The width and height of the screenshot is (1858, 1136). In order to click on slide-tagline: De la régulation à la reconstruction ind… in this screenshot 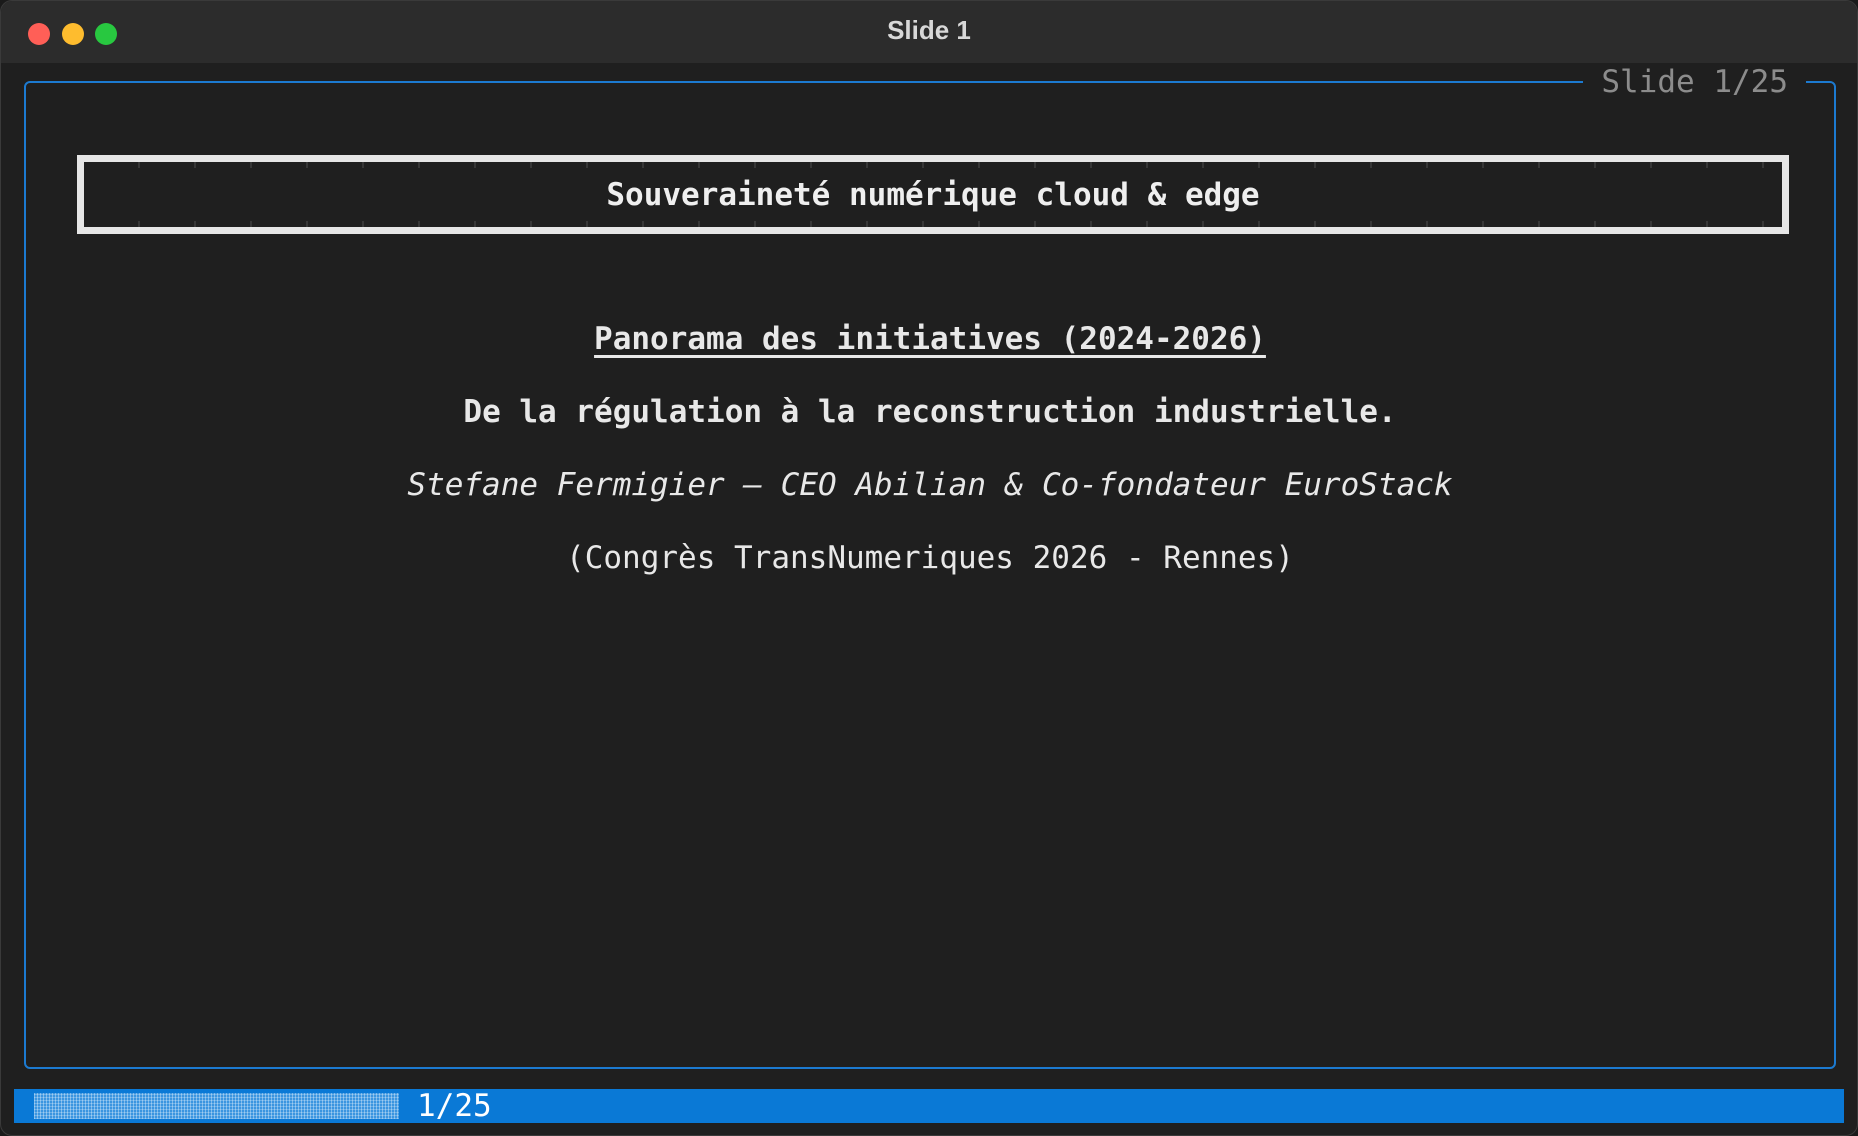, I will do `click(930, 412)`.